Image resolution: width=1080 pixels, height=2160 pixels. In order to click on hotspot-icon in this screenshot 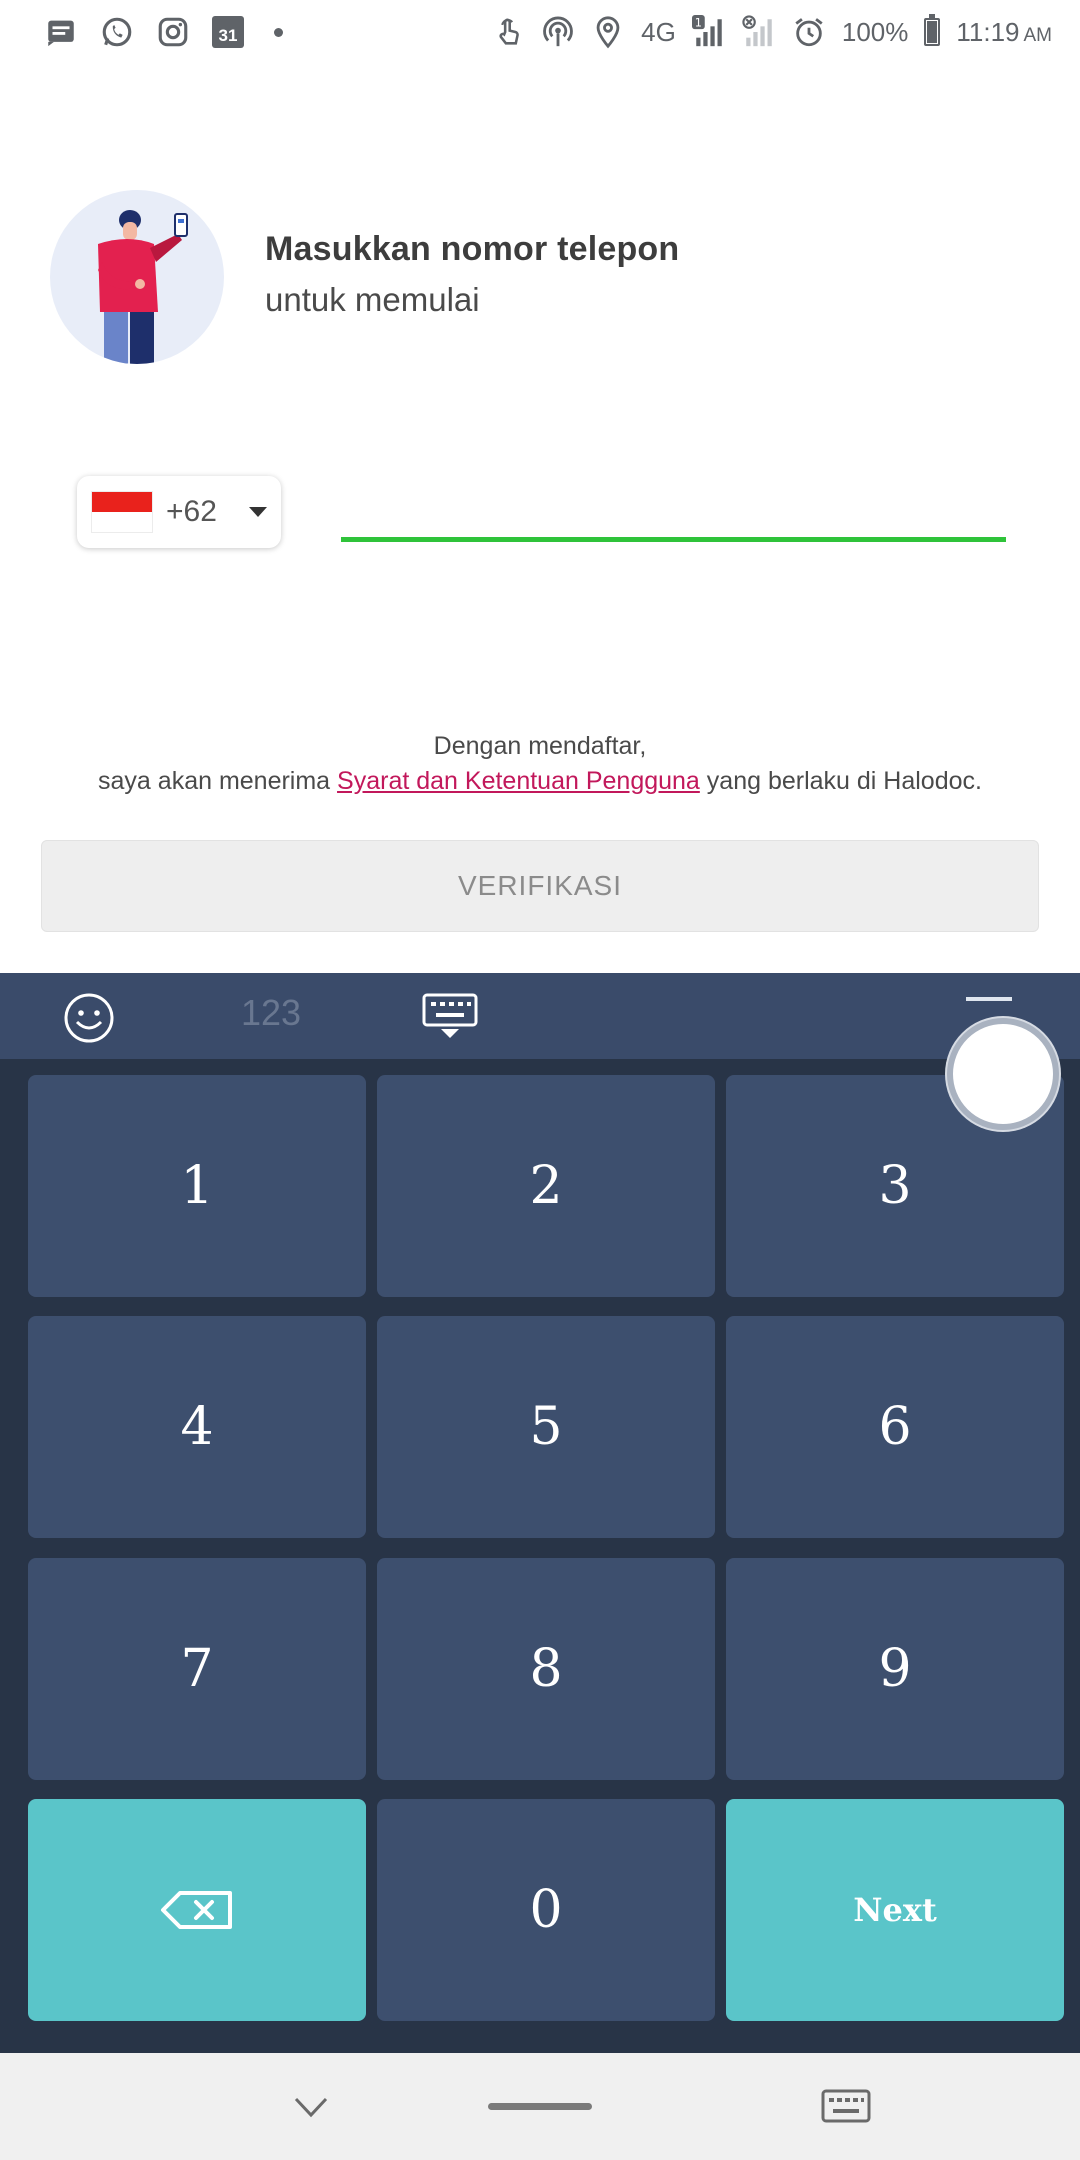, I will do `click(558, 32)`.